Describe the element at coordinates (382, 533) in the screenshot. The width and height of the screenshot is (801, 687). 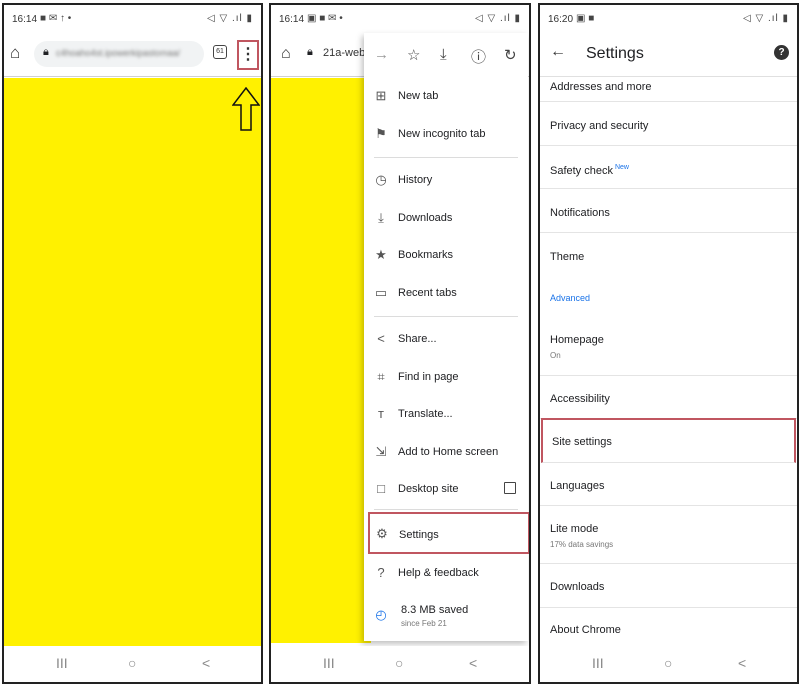
I see `settings-gear-icon: ⚙` at that location.